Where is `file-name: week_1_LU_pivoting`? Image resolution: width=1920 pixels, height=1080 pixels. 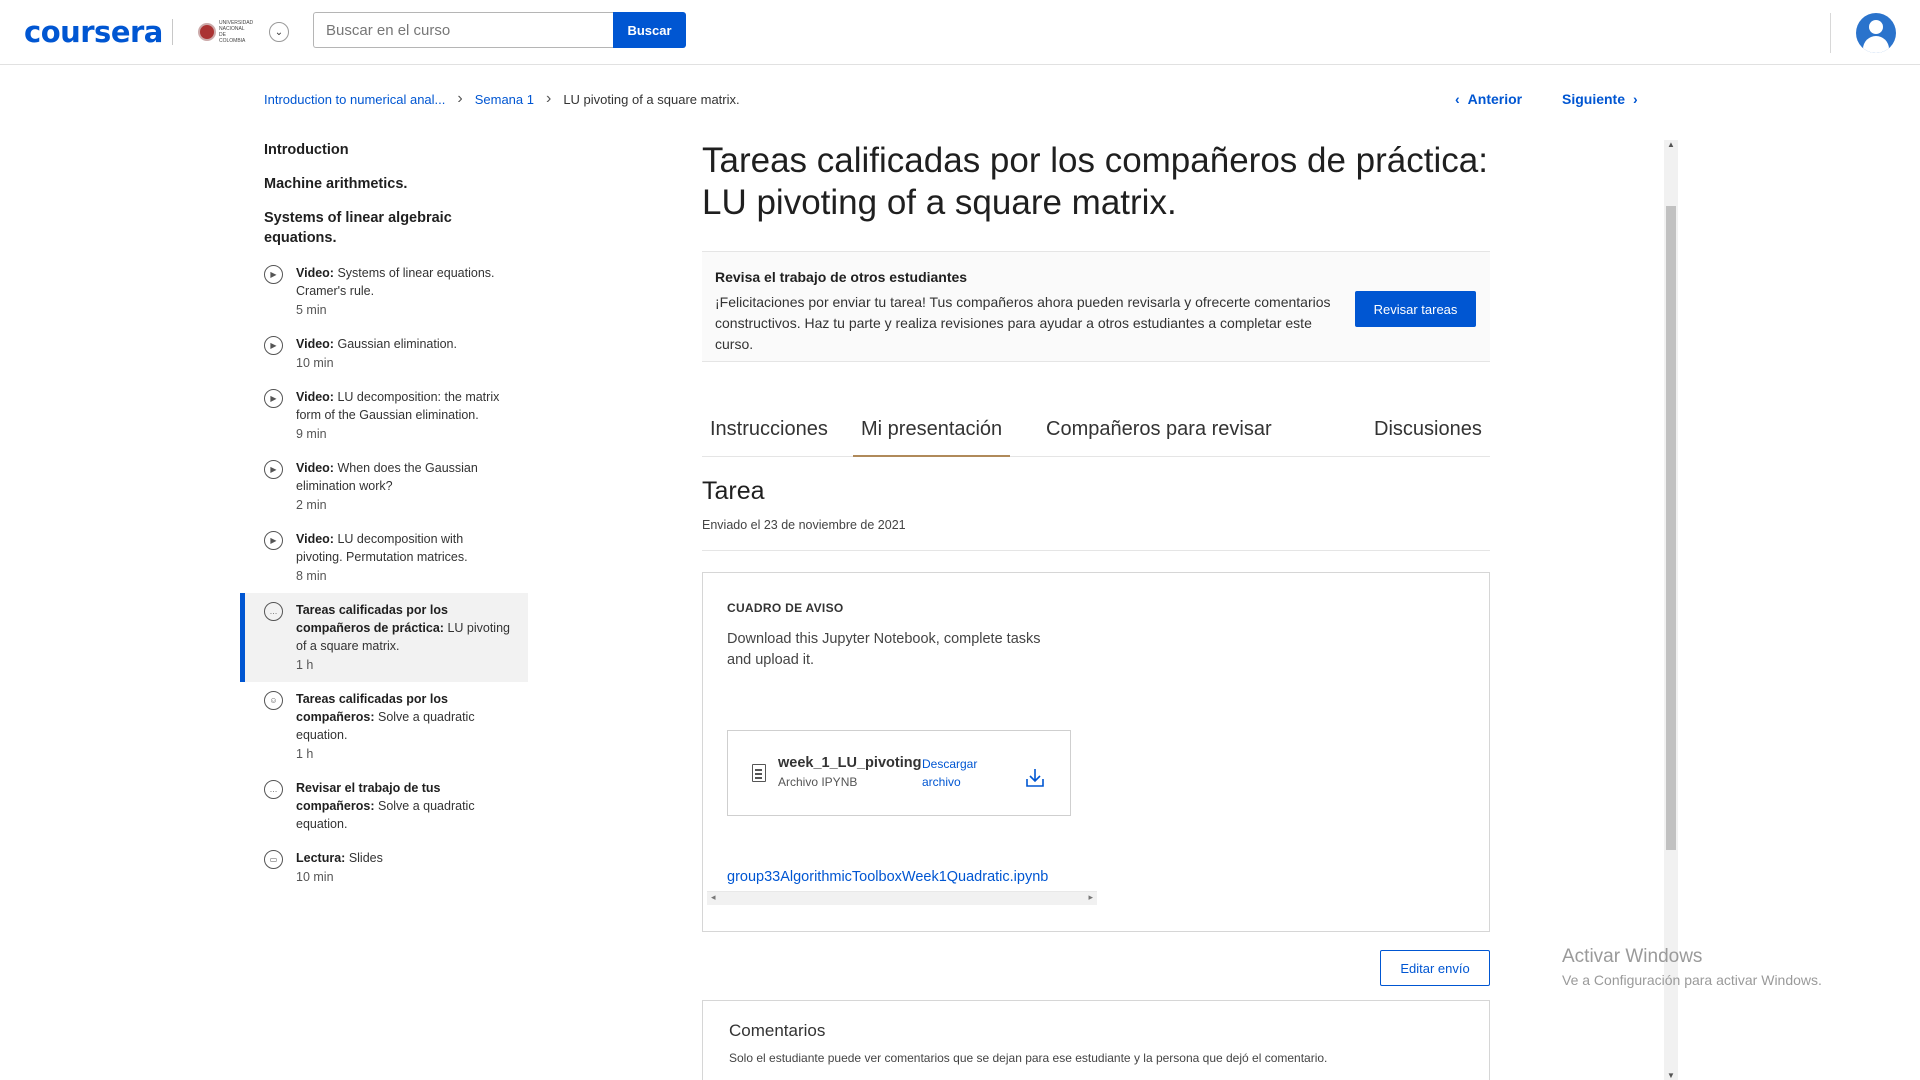 file-name: week_1_LU_pivoting is located at coordinates (850, 763).